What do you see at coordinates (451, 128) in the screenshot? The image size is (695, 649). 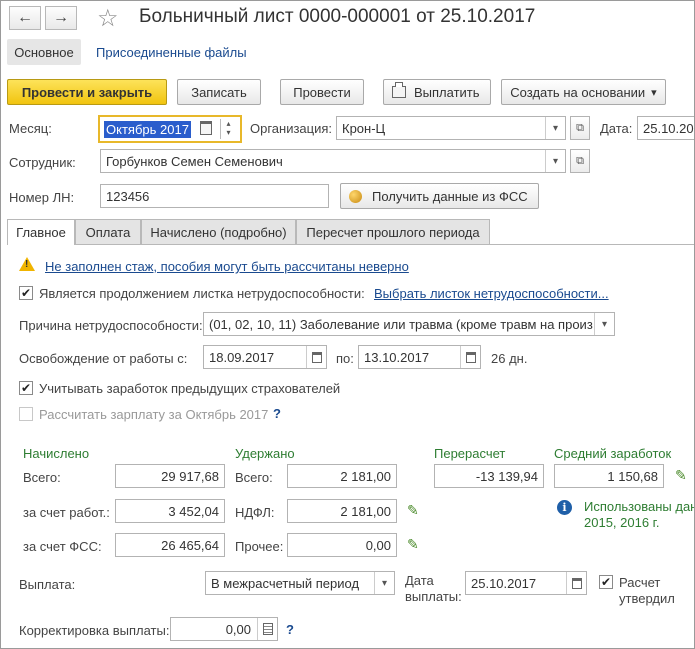 I see `organization-field: Крон-Ц ▾` at bounding box center [451, 128].